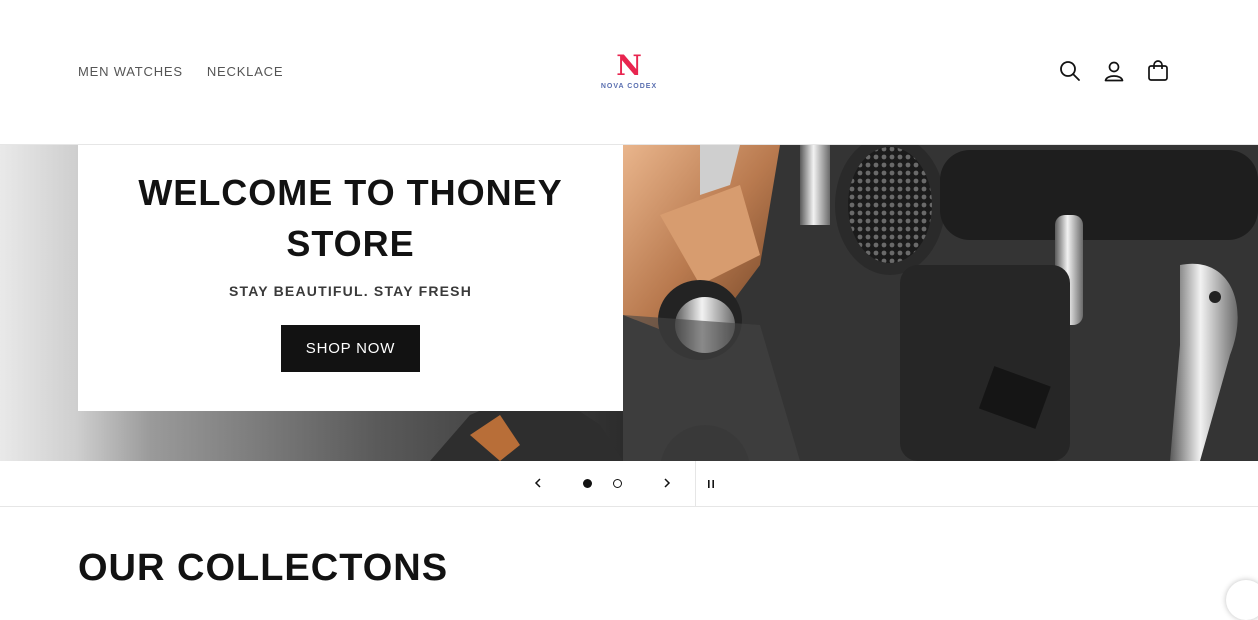 The height and width of the screenshot is (620, 1258). I want to click on logo-mark: N, so click(629, 65).